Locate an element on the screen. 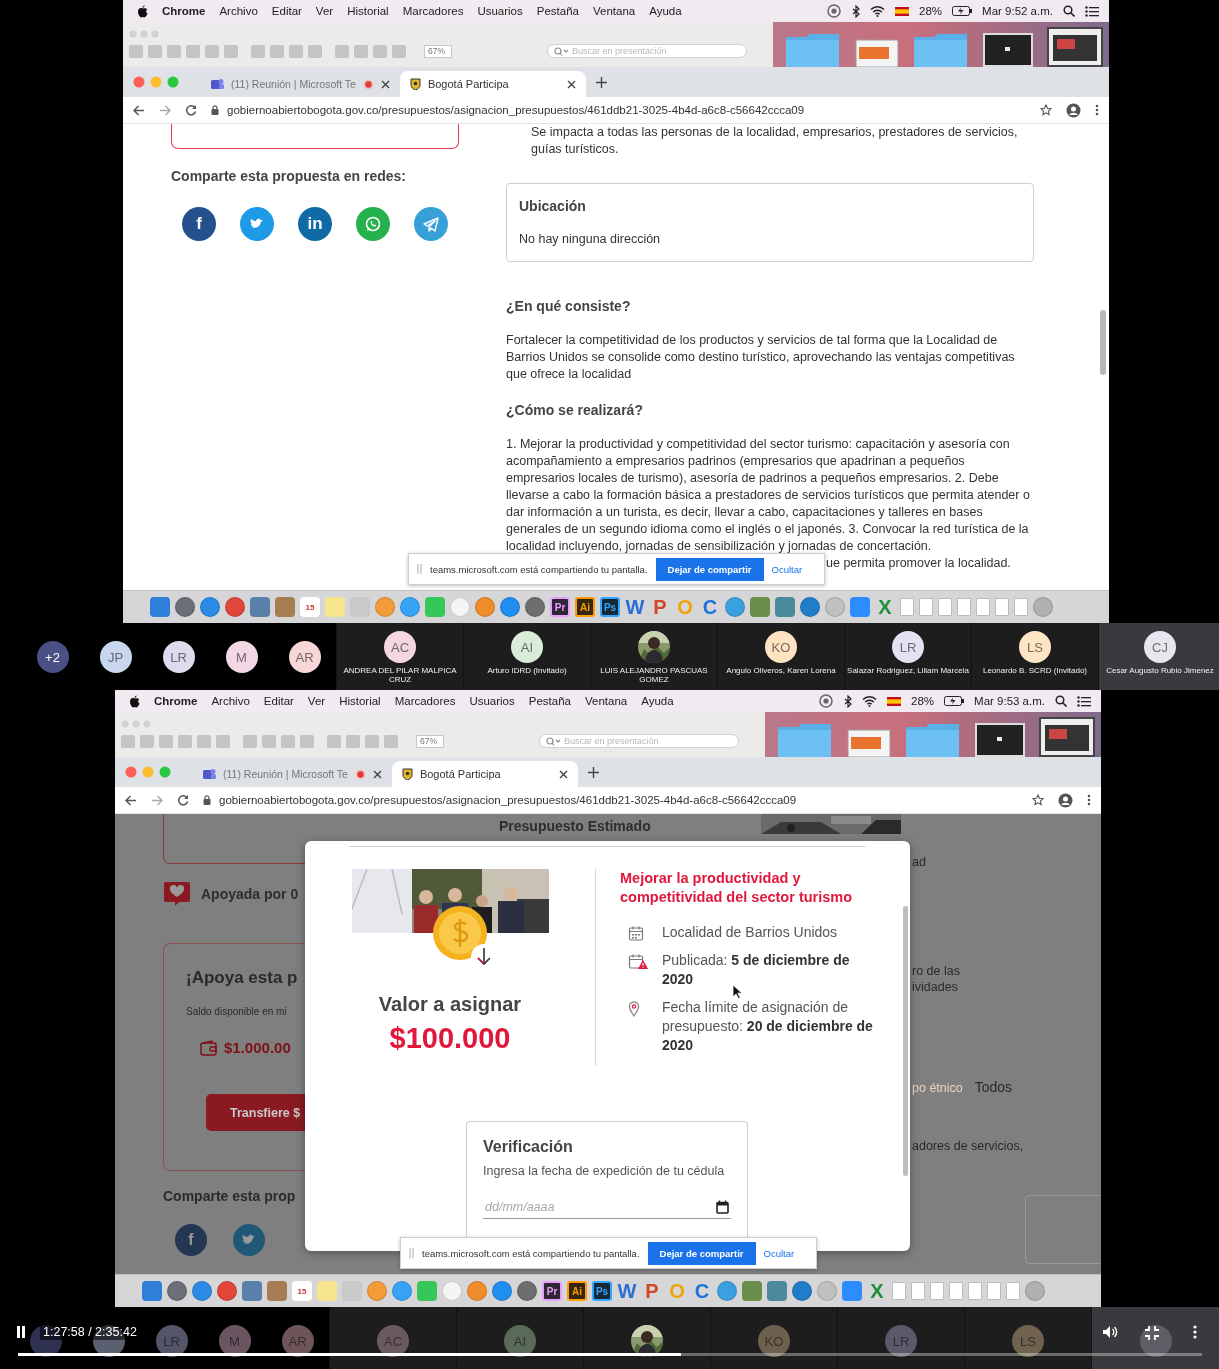 The height and width of the screenshot is (1369, 1219). section-text: Fortalecer la competitividad de los productos y servicios de tal forma que la Localidad de Barrios Unidos se consolide como destino turístico, aprovechando las ventajas competitivas que ofrece la localidad is located at coordinates (761, 357).